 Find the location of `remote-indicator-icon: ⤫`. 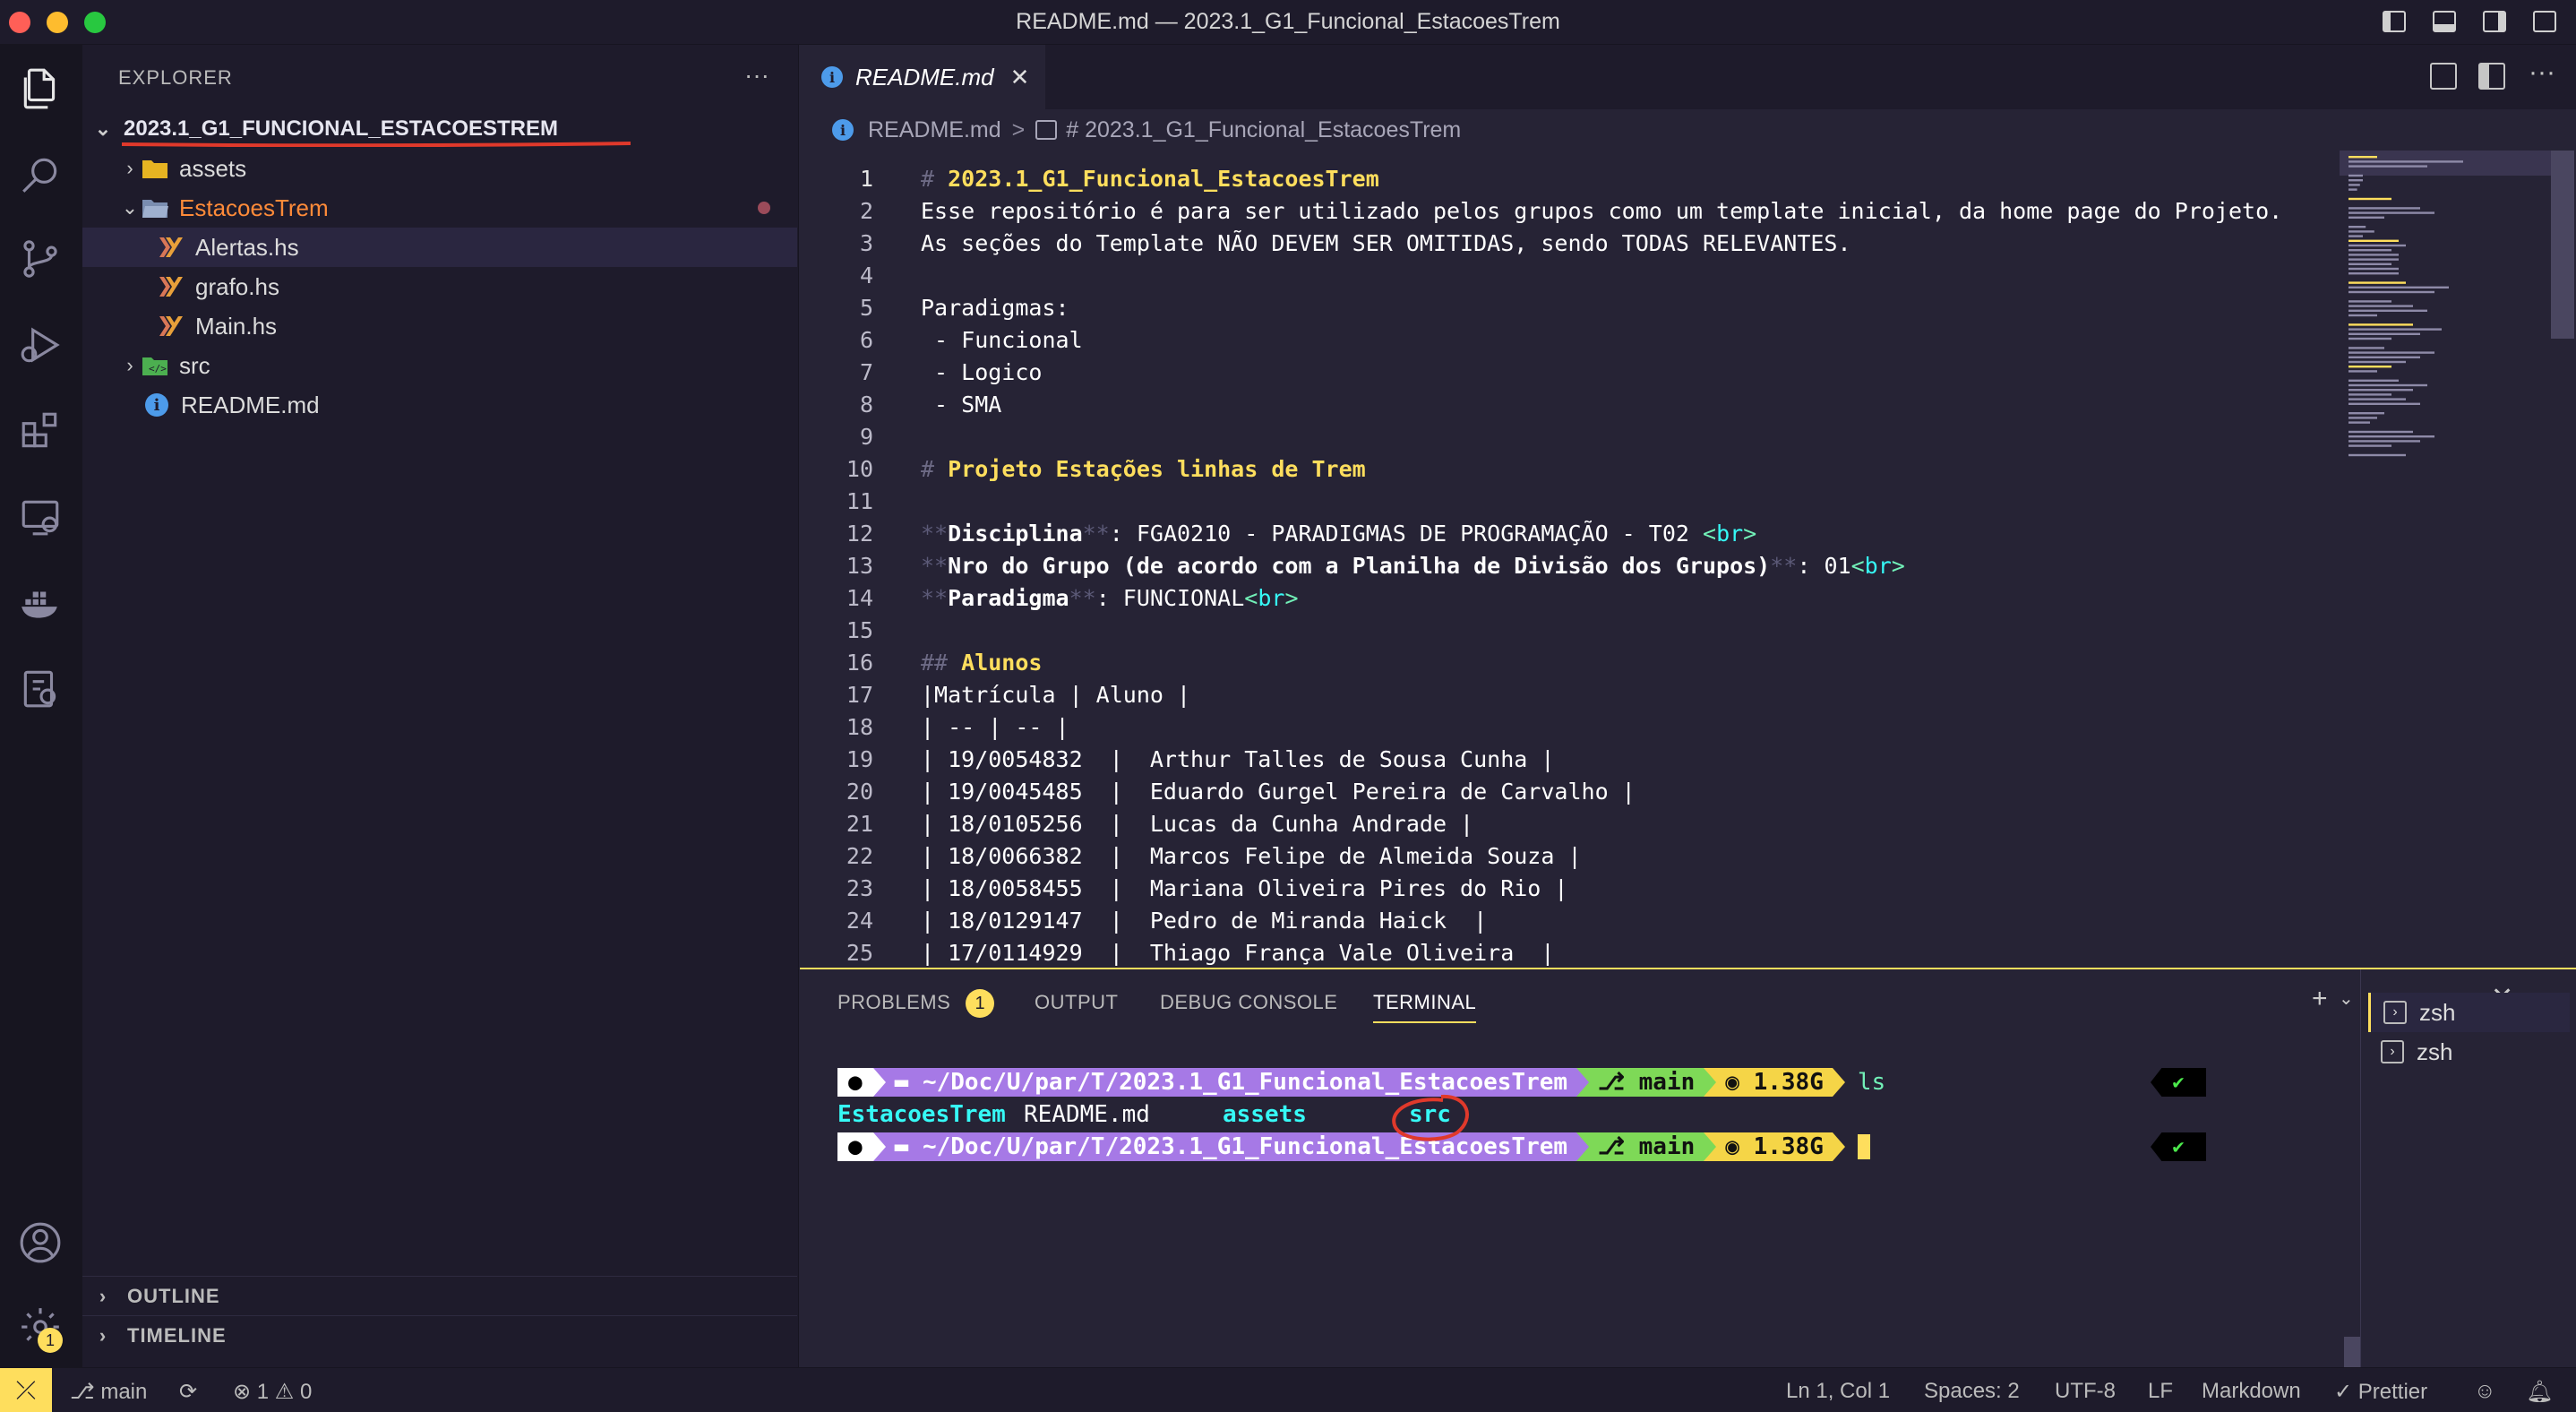

remote-indicator-icon: ⤫ is located at coordinates (26, 1390).